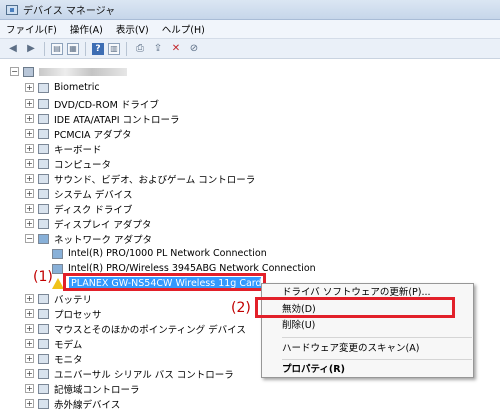 The height and width of the screenshot is (411, 500). What do you see at coordinates (68, 345) in the screenshot?
I see `category-label: モデム` at bounding box center [68, 345].